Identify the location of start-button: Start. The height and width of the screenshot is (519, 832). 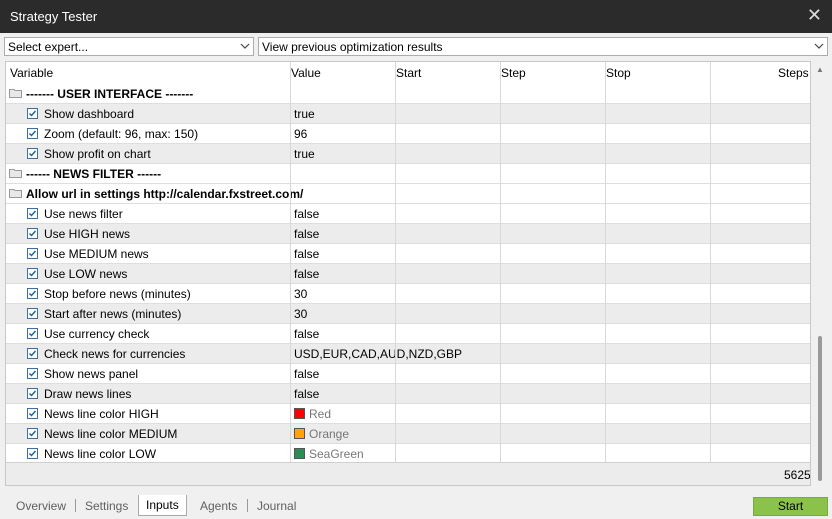
(790, 506).